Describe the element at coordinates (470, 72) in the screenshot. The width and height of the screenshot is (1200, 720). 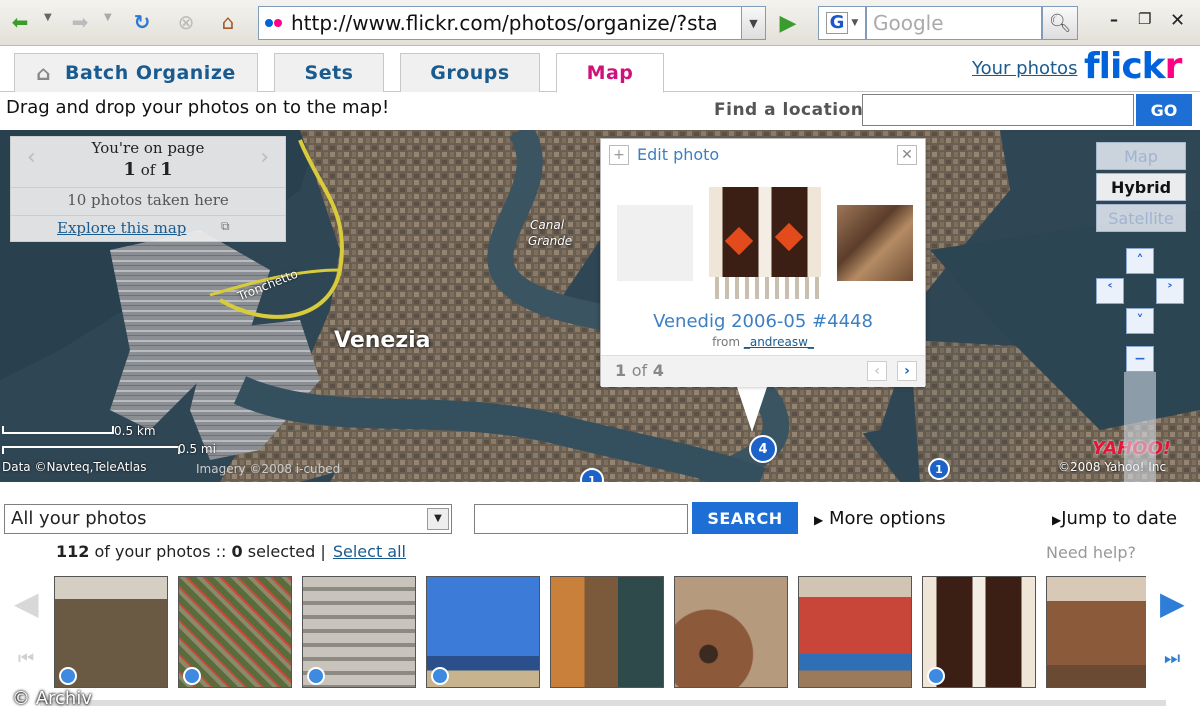
I see `tab-groups: Groups` at that location.